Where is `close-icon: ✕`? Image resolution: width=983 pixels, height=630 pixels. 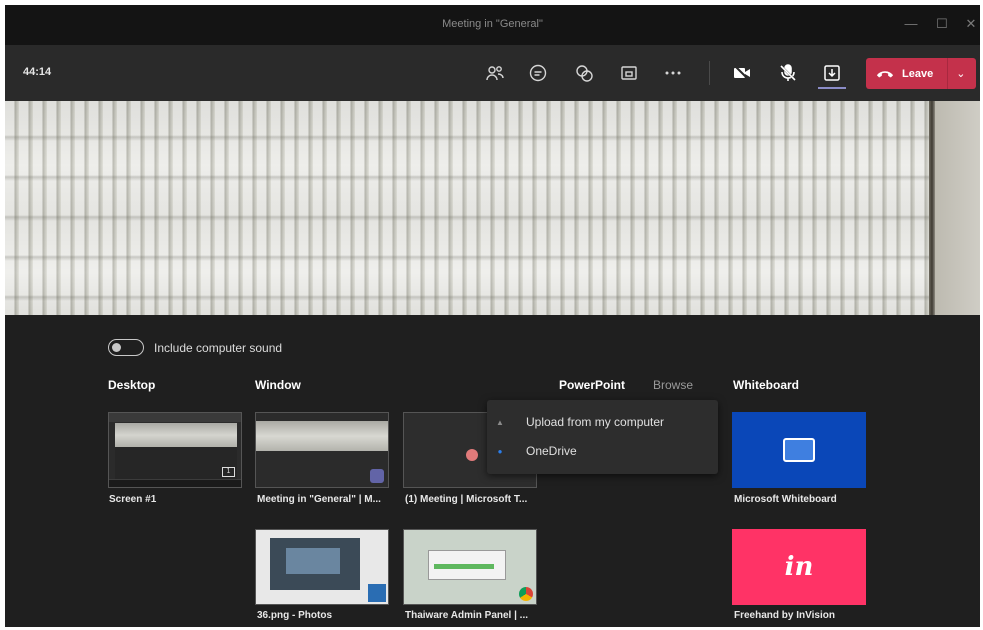
close-icon: ✕ is located at coordinates (970, 24).